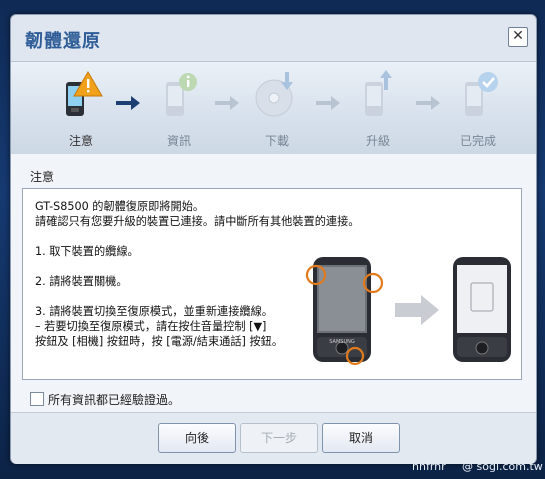 This screenshot has height=479, width=545. I want to click on svg-text: SAMSUNG, so click(342, 342).